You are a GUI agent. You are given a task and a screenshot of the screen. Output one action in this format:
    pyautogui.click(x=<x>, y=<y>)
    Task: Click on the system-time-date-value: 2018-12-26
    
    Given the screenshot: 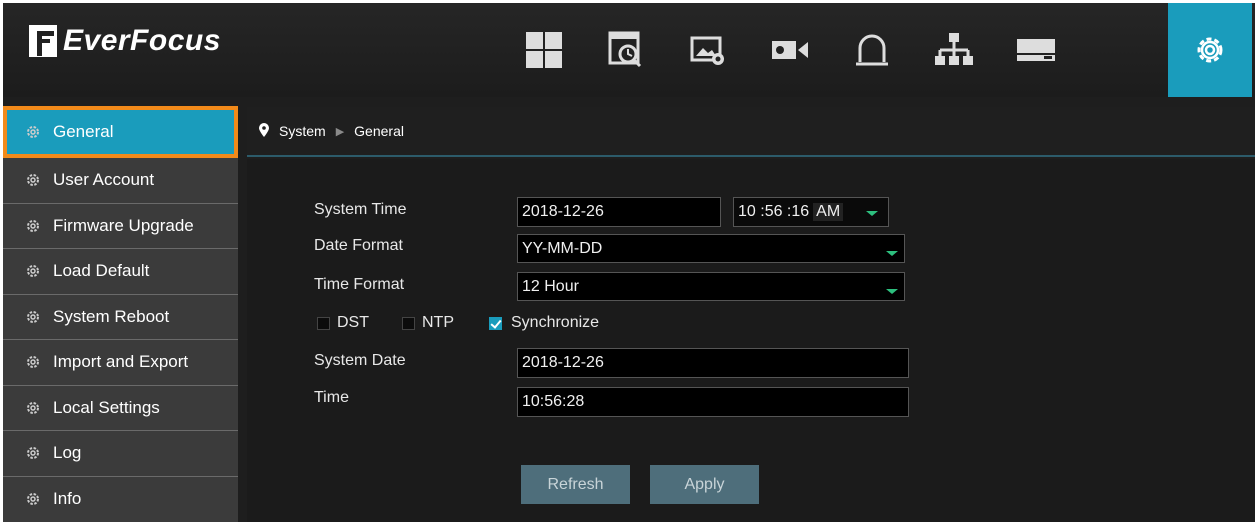 What is the action you would take?
    pyautogui.click(x=563, y=211)
    